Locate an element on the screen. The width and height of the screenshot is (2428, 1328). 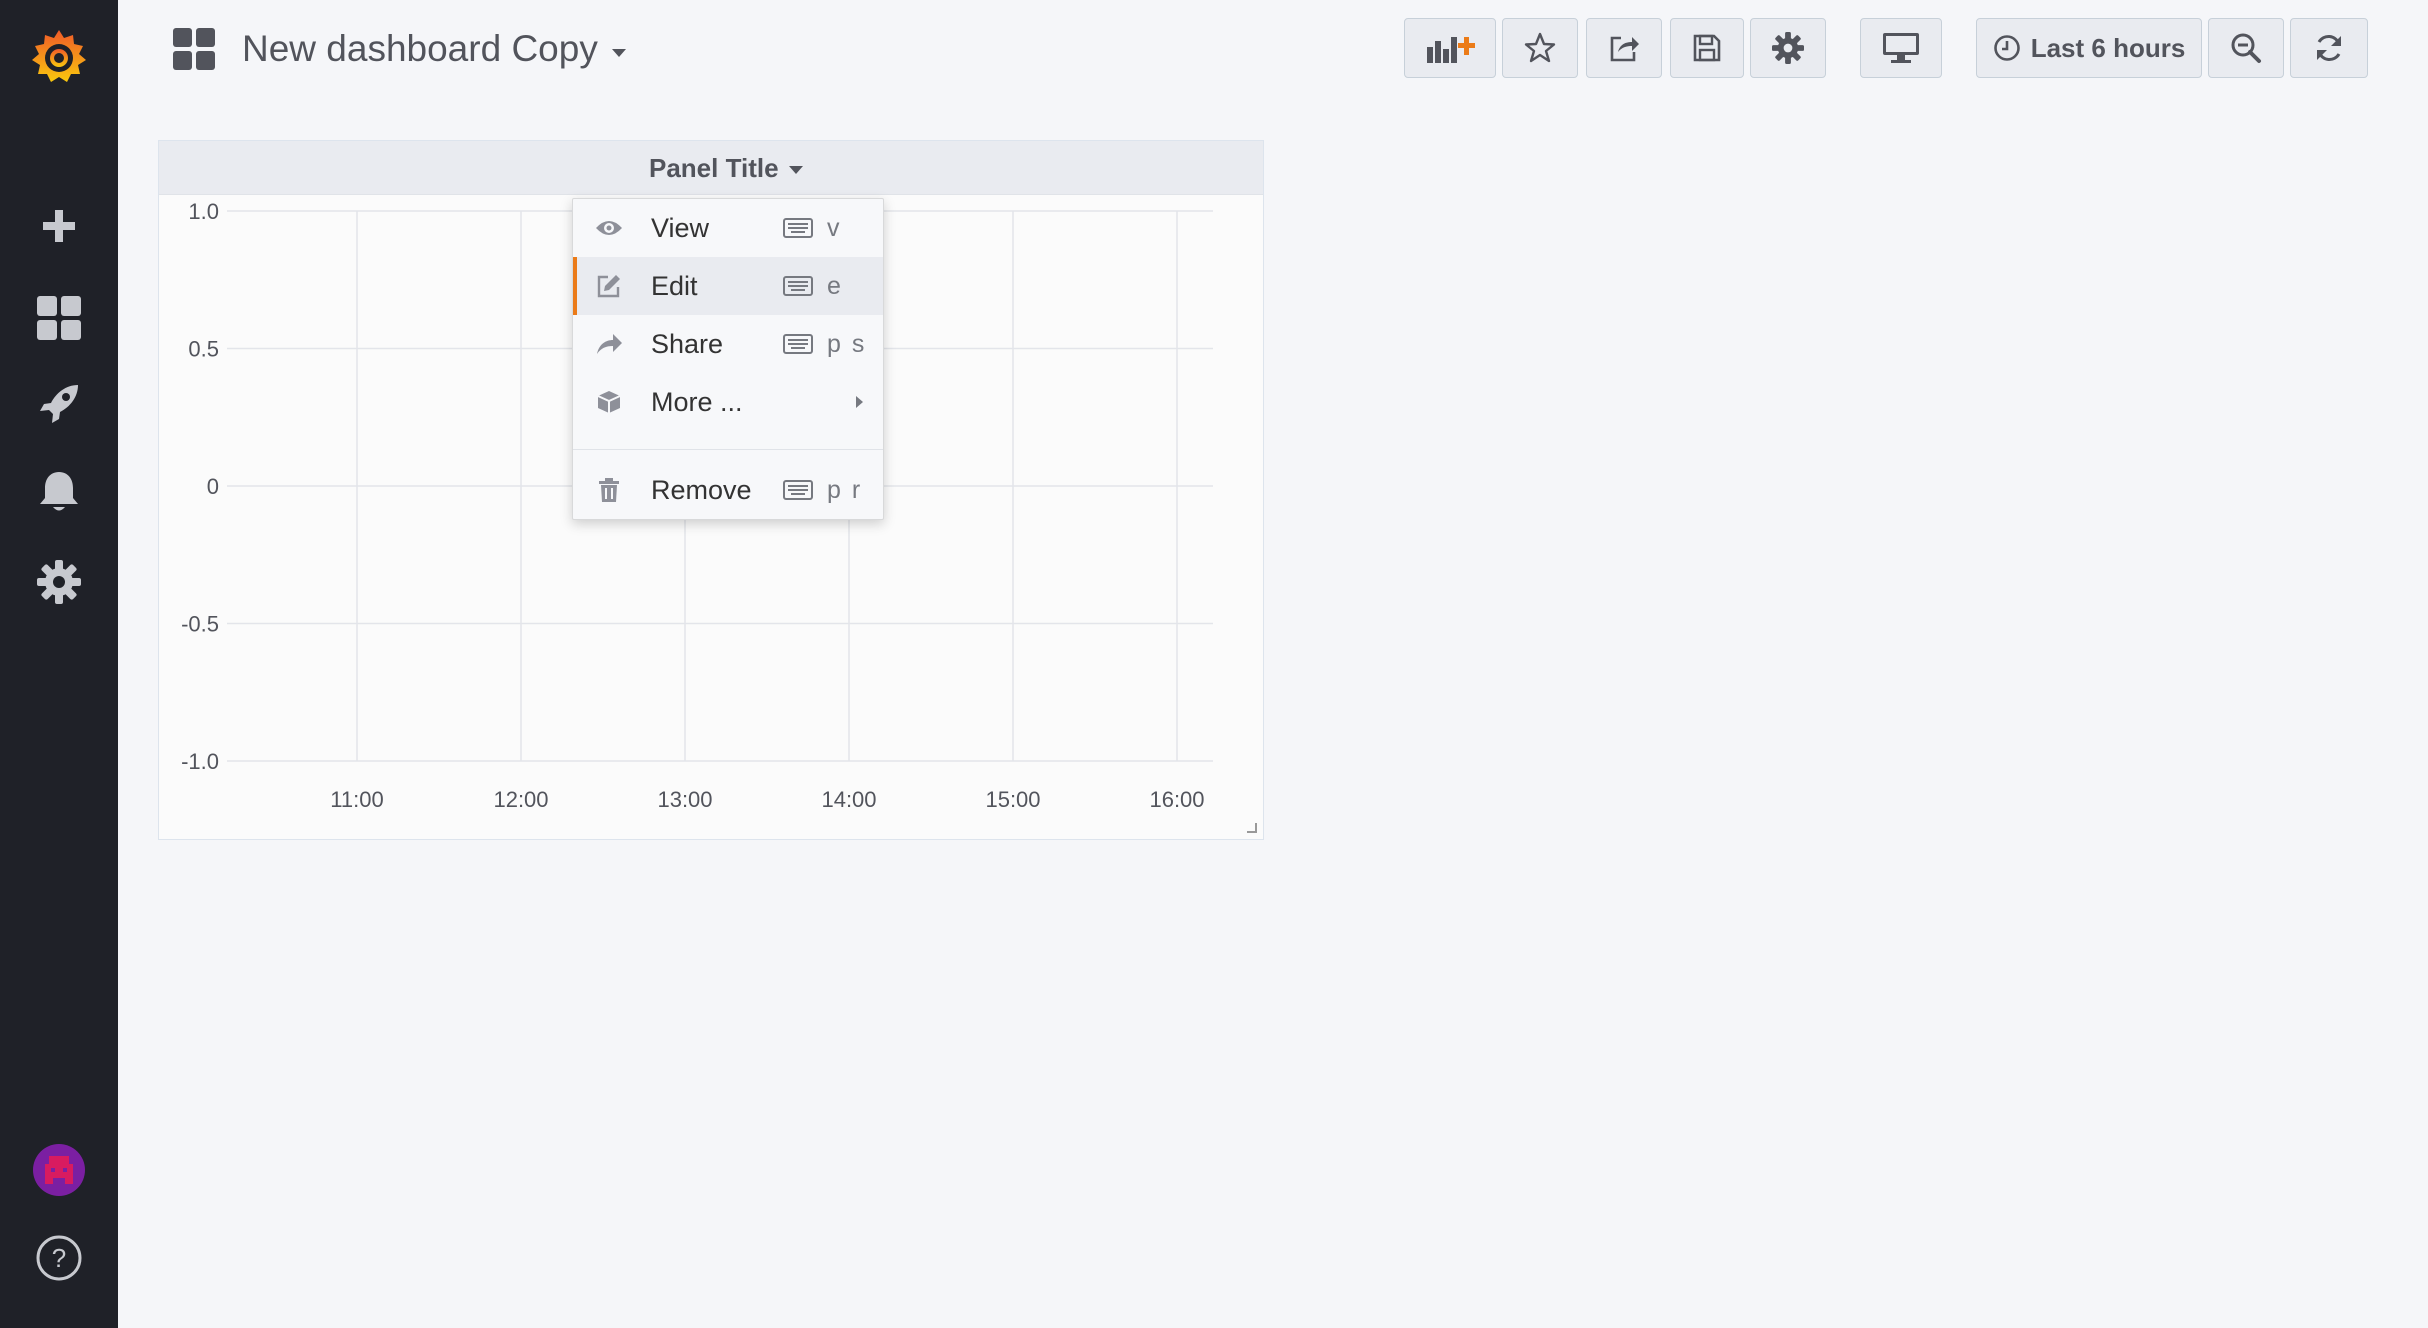
x-tick-label: 16:00 is located at coordinates (1176, 799).